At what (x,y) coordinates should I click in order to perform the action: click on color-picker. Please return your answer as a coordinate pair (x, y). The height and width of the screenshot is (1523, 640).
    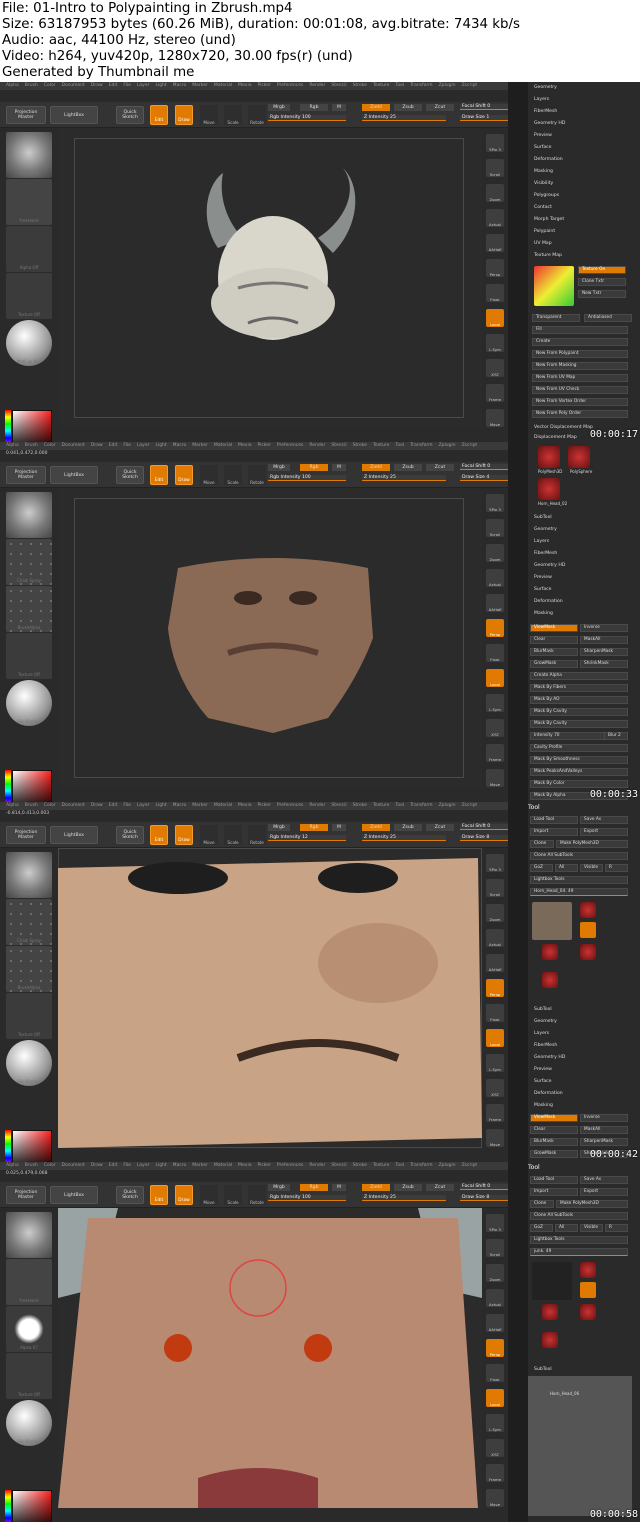
    Looking at the image, I should click on (32, 426).